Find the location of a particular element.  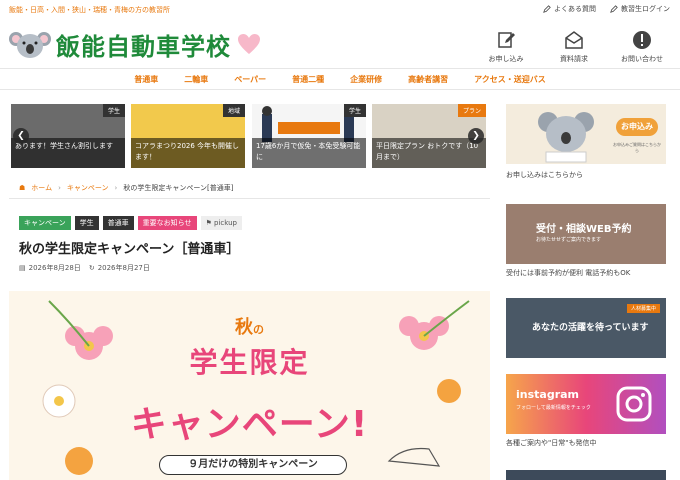

faq-label: よくある質問 is located at coordinates (575, 9).